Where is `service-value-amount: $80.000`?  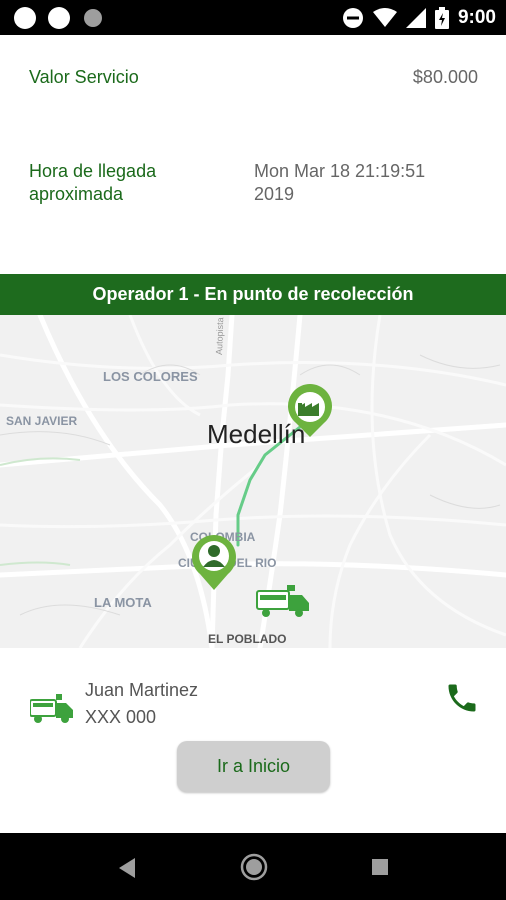
service-value-amount: $80.000 is located at coordinates (445, 77).